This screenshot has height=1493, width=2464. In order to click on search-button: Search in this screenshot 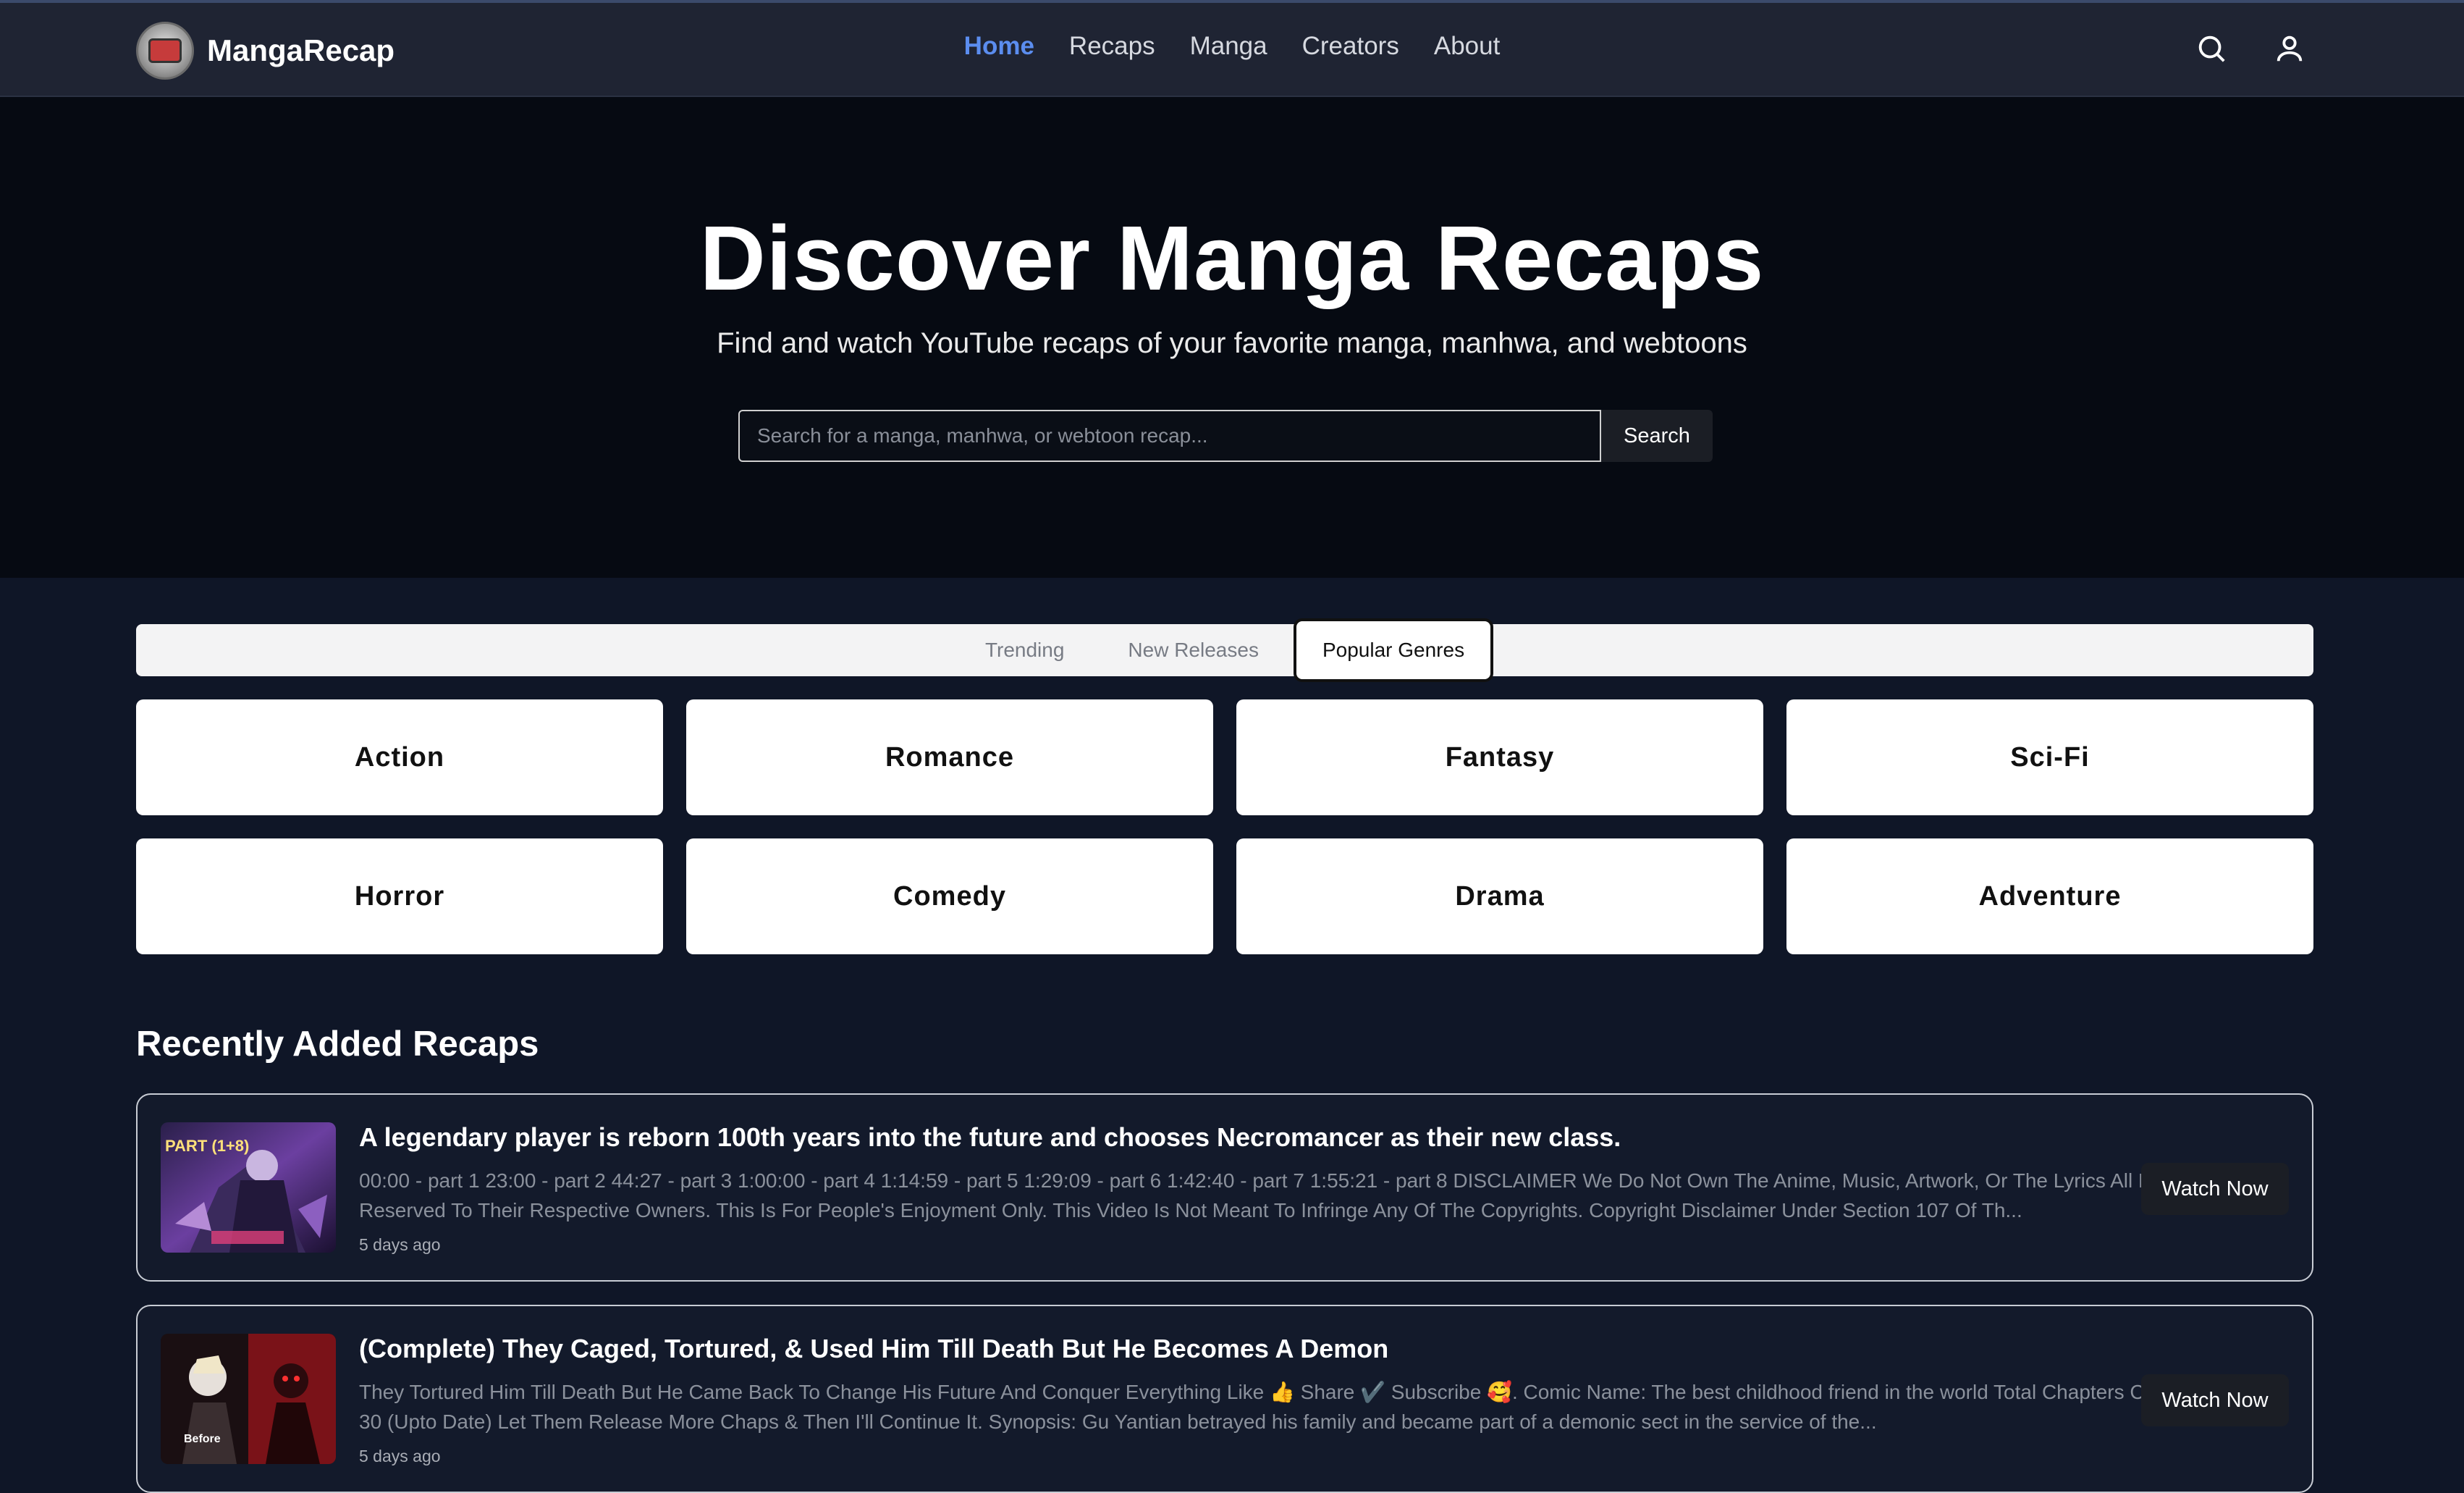, I will do `click(1657, 436)`.